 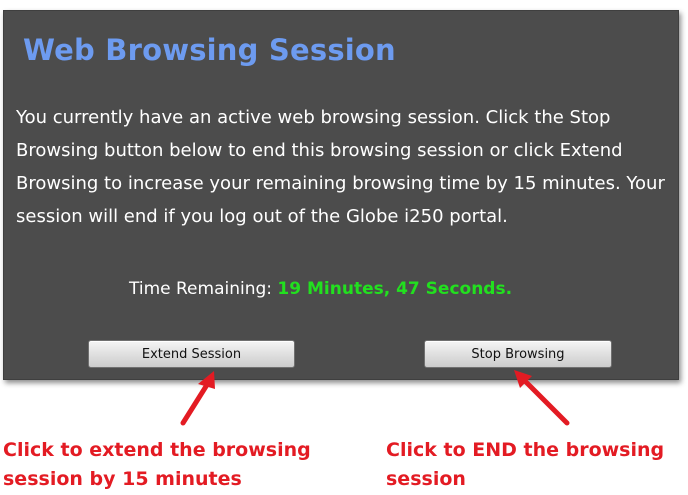 What do you see at coordinates (191, 354) in the screenshot?
I see `extend-session-button: Extend Session` at bounding box center [191, 354].